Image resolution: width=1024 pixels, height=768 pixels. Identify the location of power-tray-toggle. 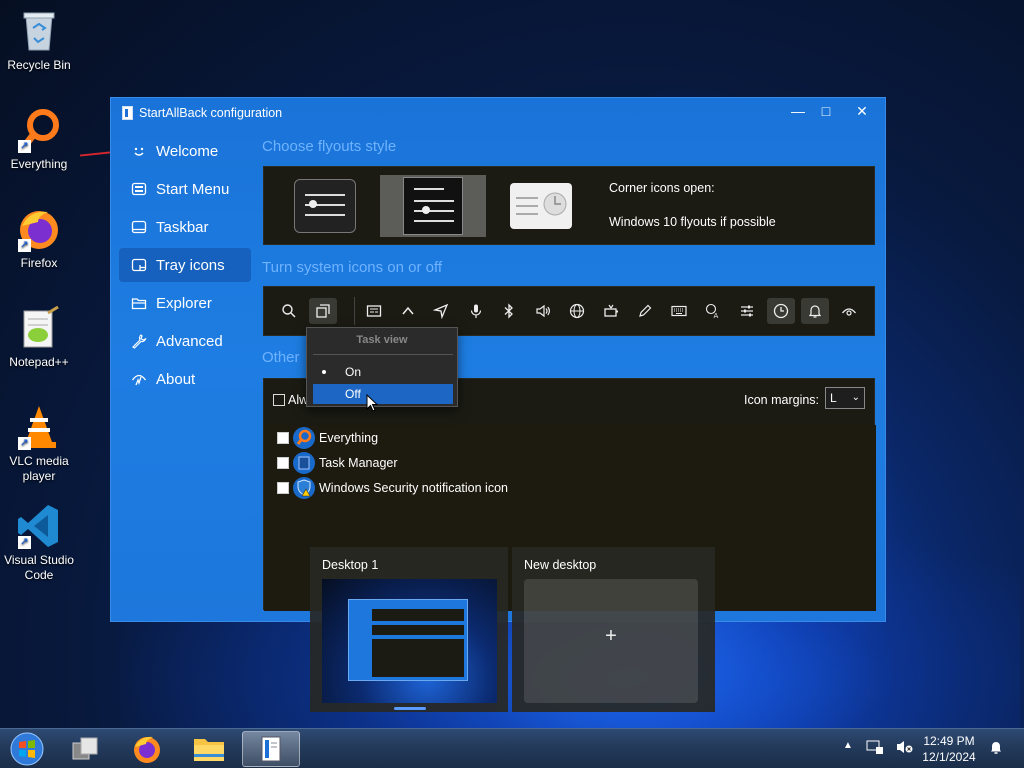
(611, 311).